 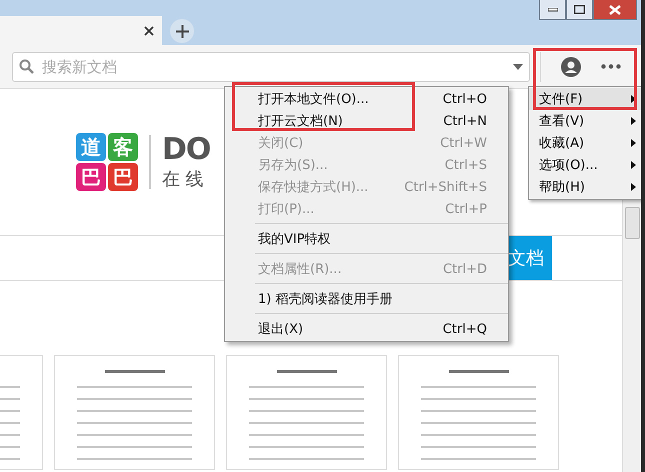 I want to click on logo-tile: 道, so click(x=91, y=147).